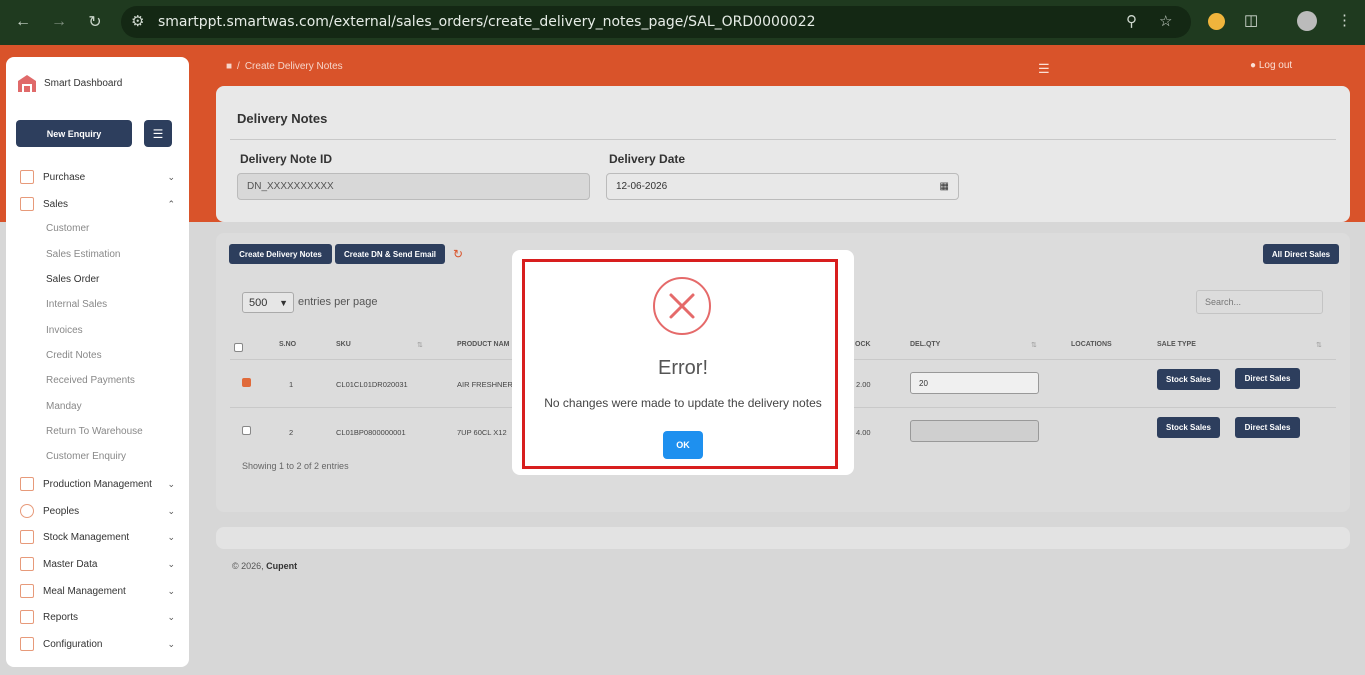  I want to click on browser-menu-icon: ⋮, so click(1344, 20).